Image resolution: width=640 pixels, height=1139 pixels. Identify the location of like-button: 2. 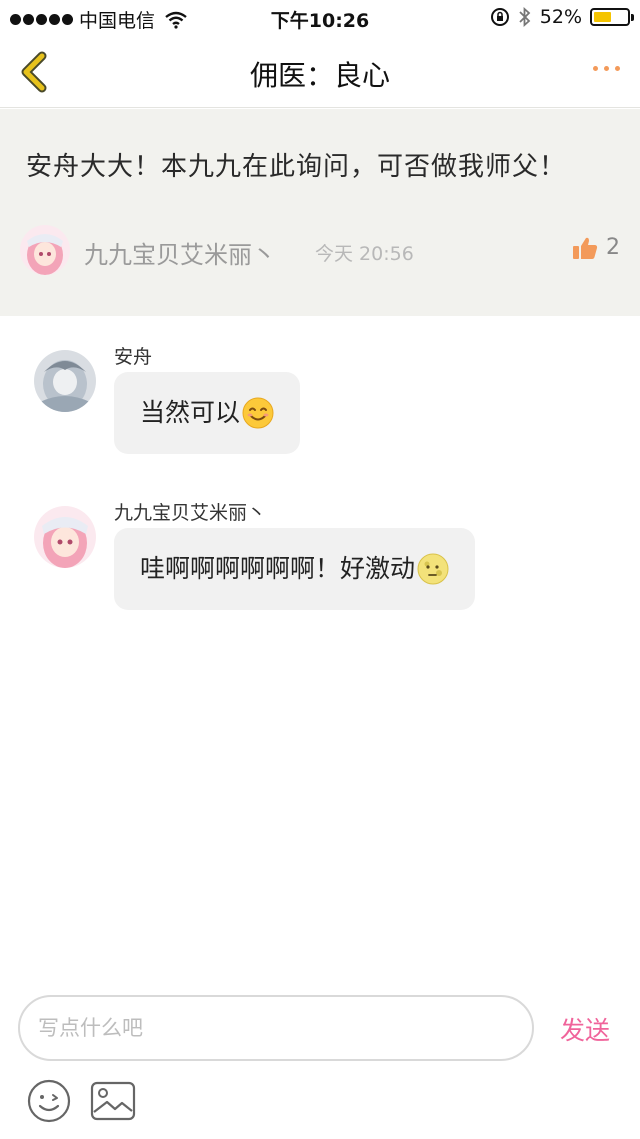
(596, 247).